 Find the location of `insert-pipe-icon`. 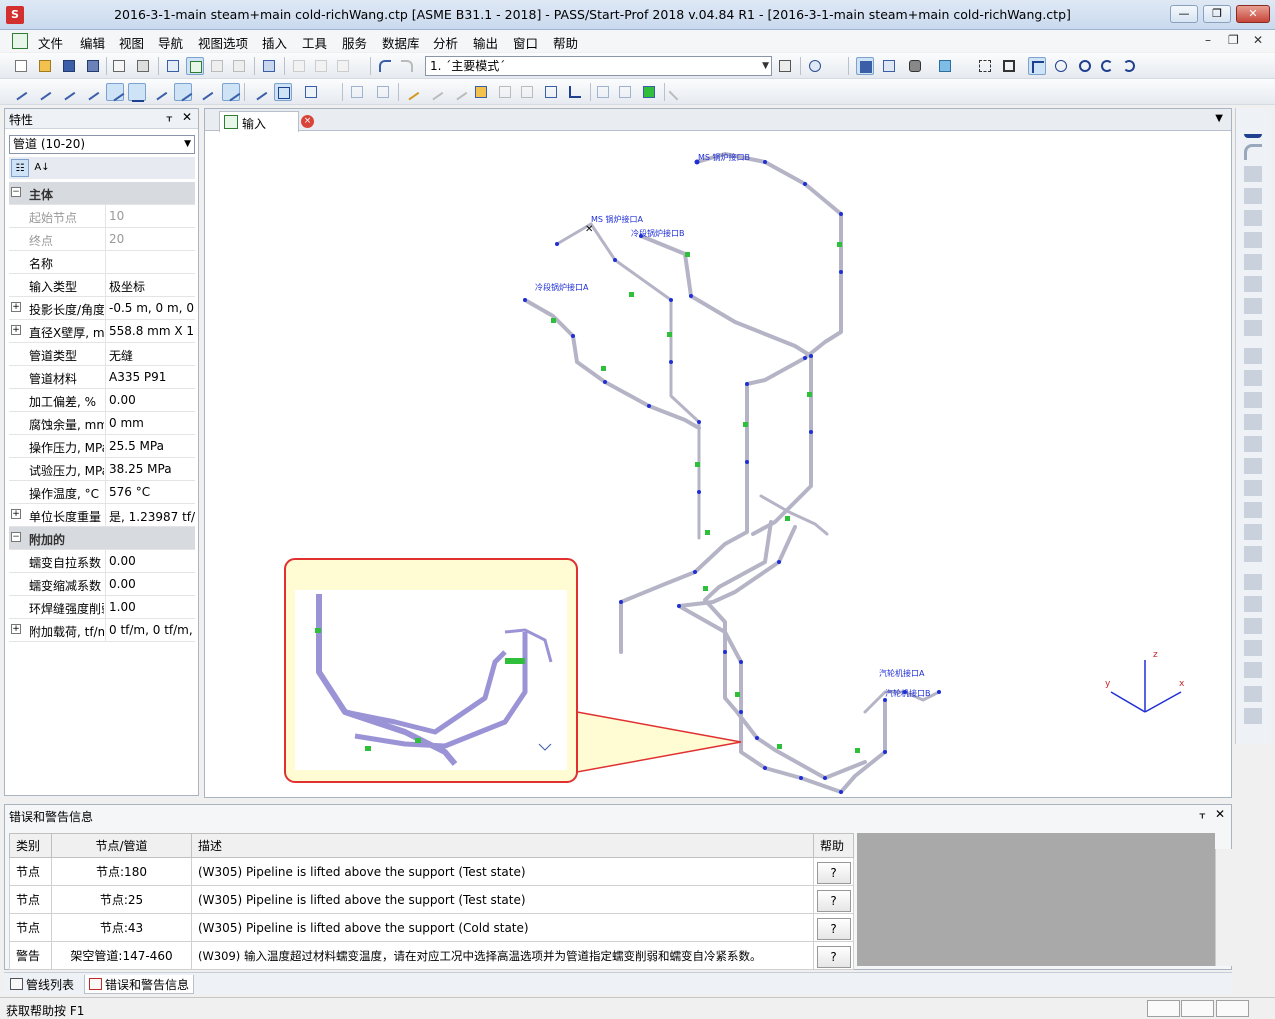

insert-pipe-icon is located at coordinates (19, 92).